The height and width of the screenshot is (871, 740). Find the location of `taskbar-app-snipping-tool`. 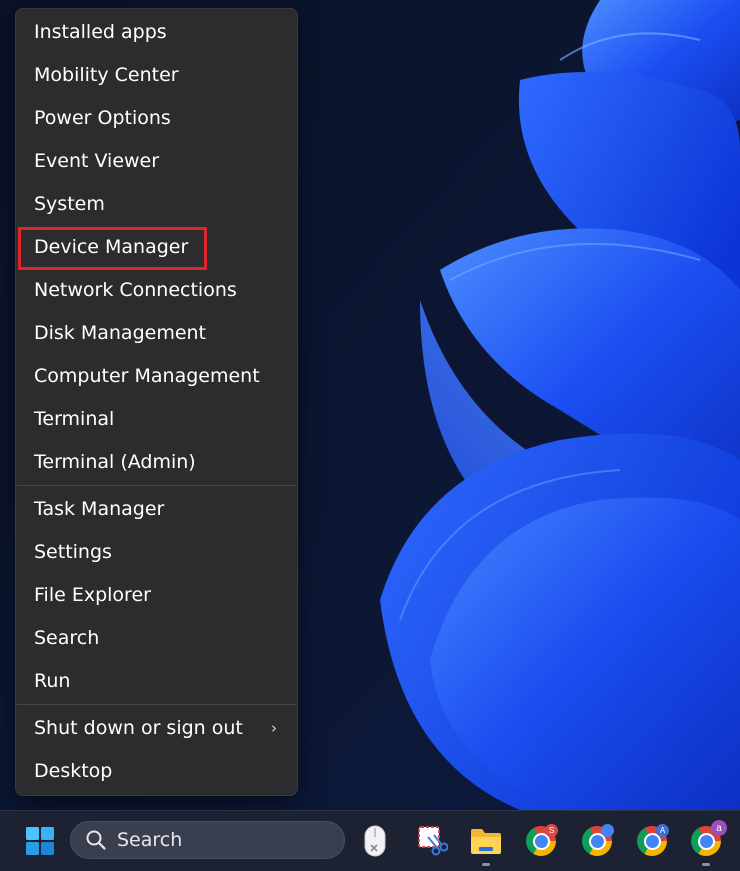

taskbar-app-snipping-tool is located at coordinates (432, 841).